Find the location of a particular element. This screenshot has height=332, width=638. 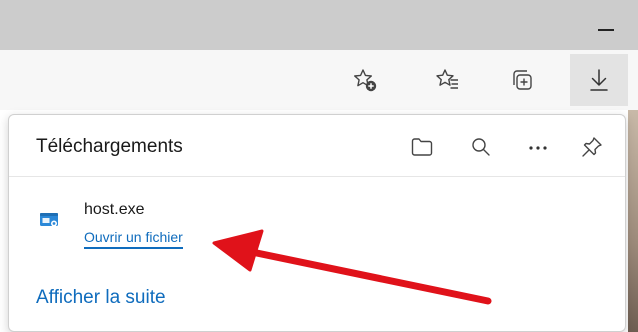

panel-divider is located at coordinates (317, 176).